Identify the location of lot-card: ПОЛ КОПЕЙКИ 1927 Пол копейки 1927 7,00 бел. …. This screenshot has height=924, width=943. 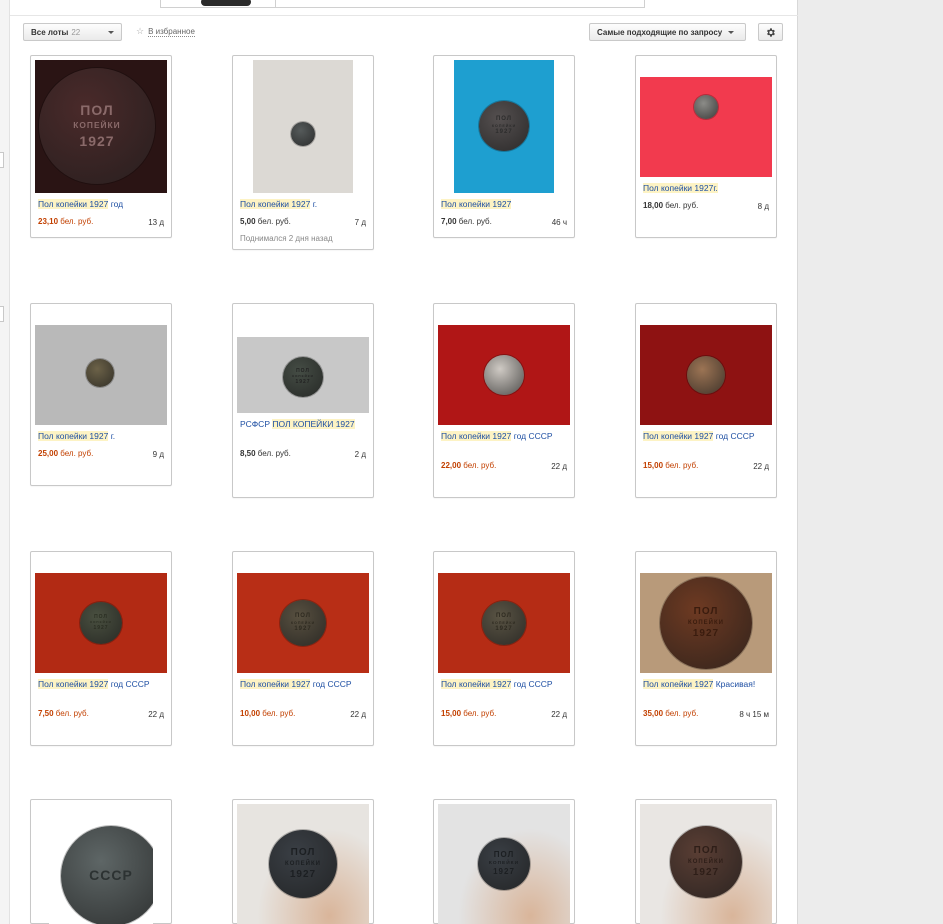
(504, 146).